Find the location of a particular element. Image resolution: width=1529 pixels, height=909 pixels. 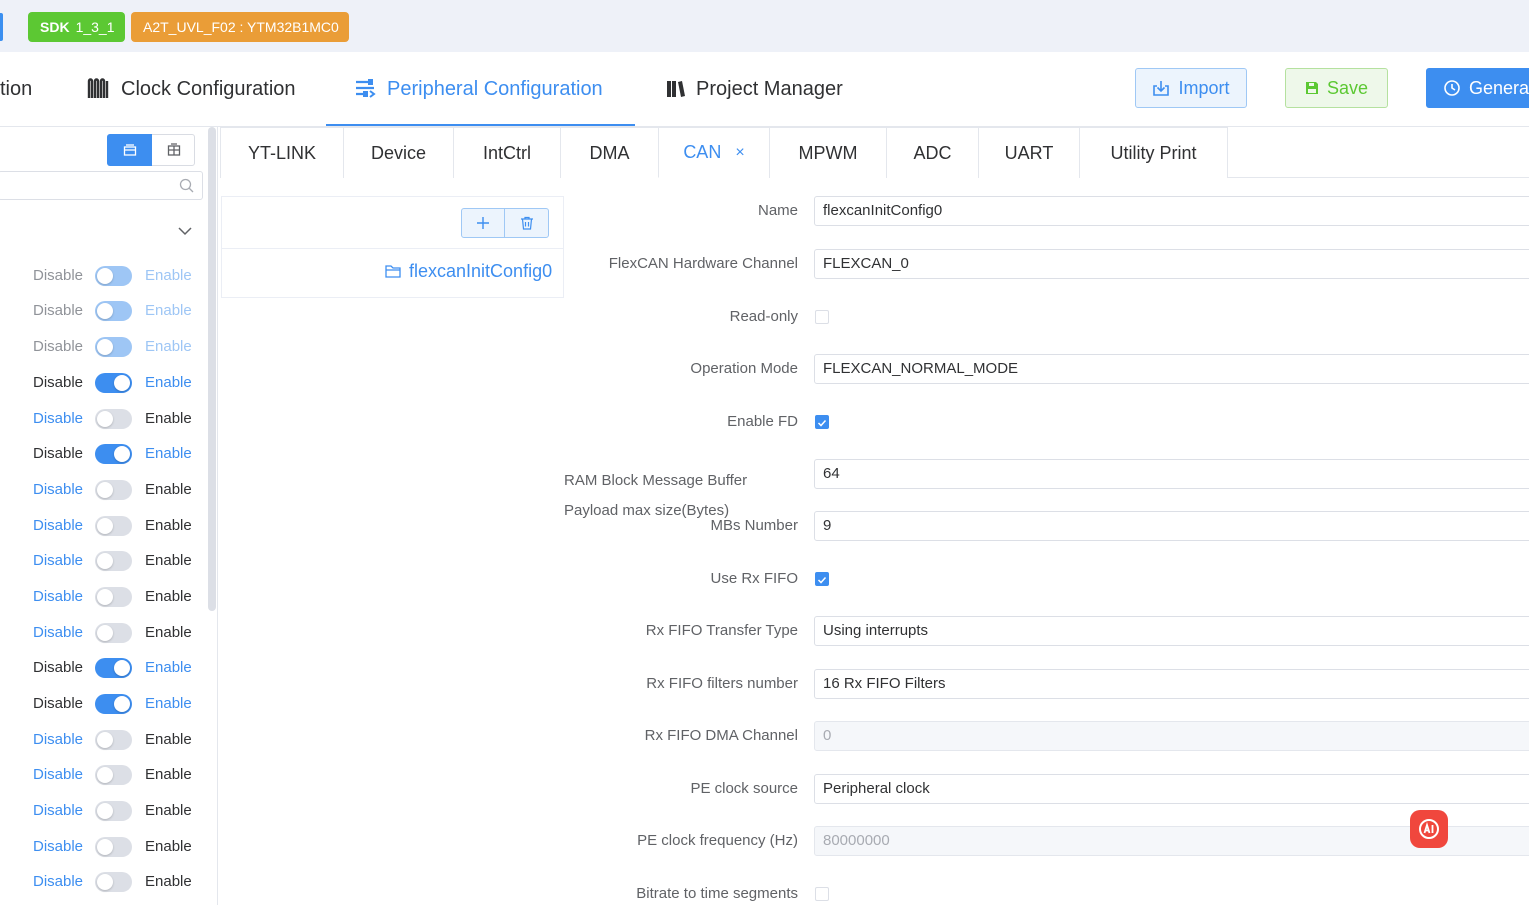

view-toggle-list is located at coordinates (129, 150).